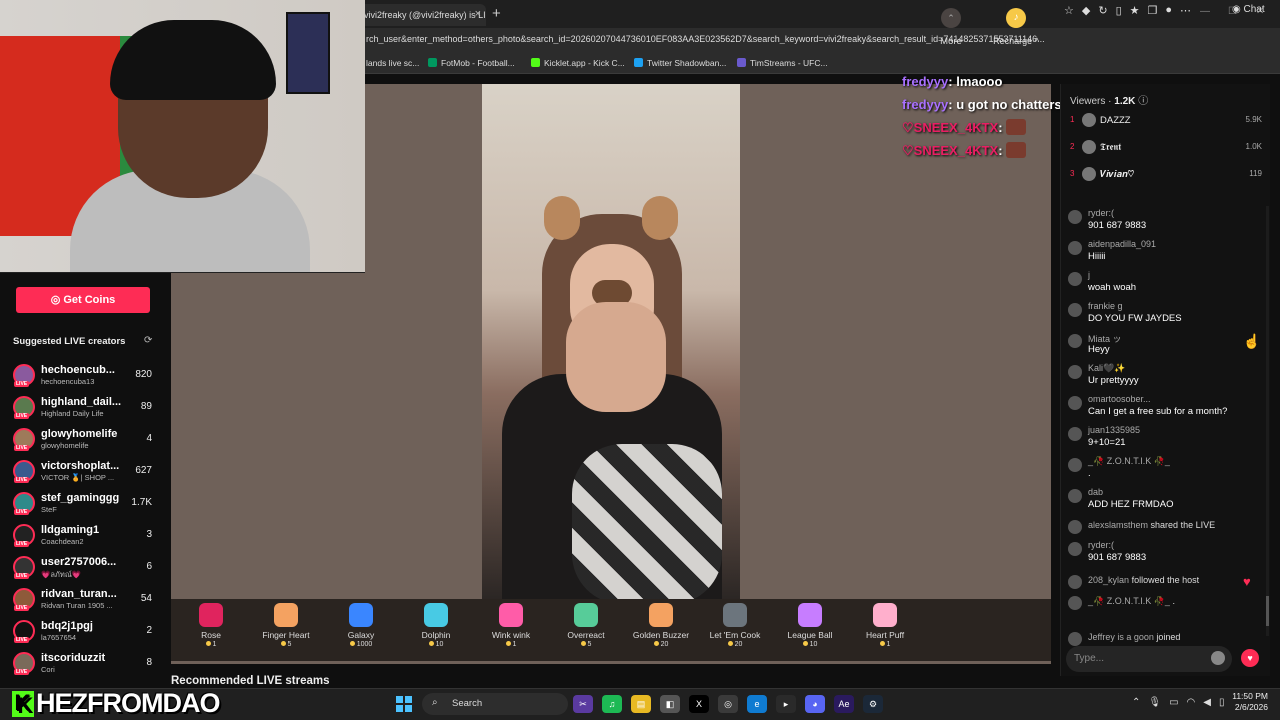 Image resolution: width=1280 pixels, height=720 pixels. What do you see at coordinates (495, 704) in the screenshot?
I see `taskbar-search: ⌕ Search` at bounding box center [495, 704].